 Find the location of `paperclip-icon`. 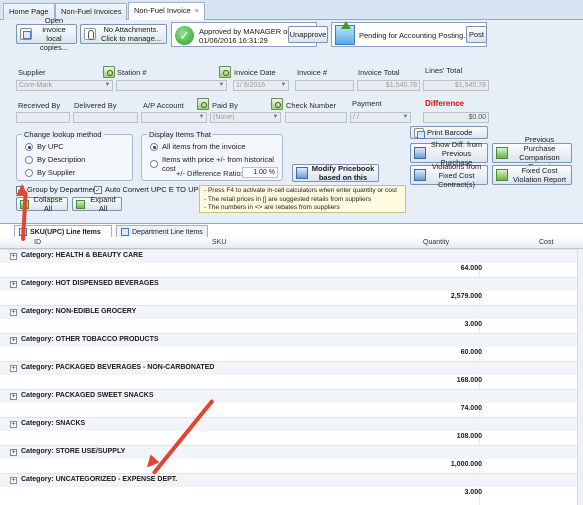

paperclip-icon is located at coordinates (90, 34).